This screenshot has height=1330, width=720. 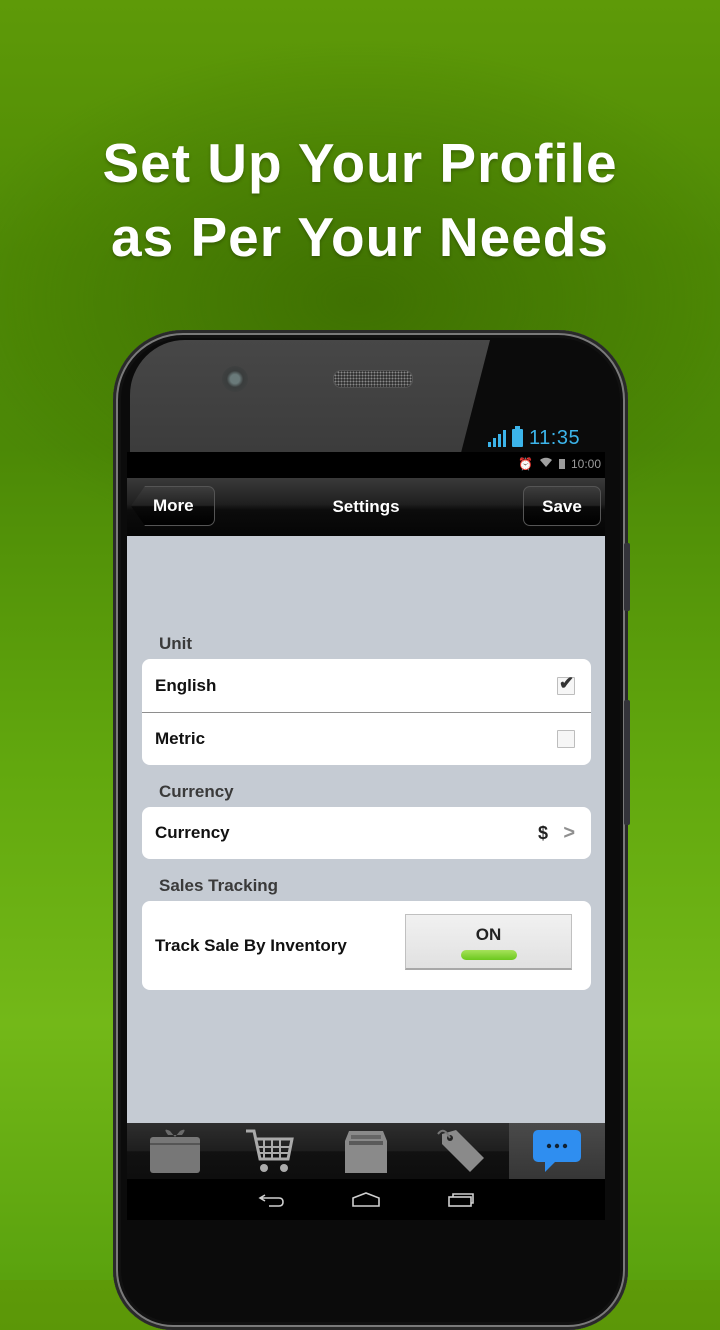 What do you see at coordinates (627, 762) in the screenshot?
I see `power-button` at bounding box center [627, 762].